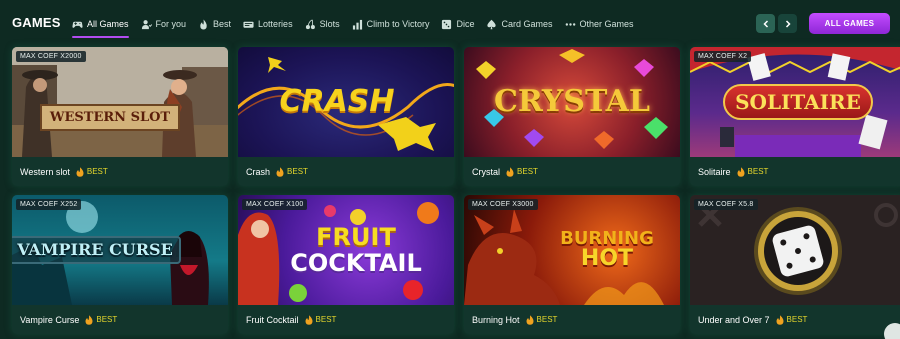 The width and height of the screenshot is (900, 339). I want to click on logo-line-2: COCKTAIL, so click(356, 263).